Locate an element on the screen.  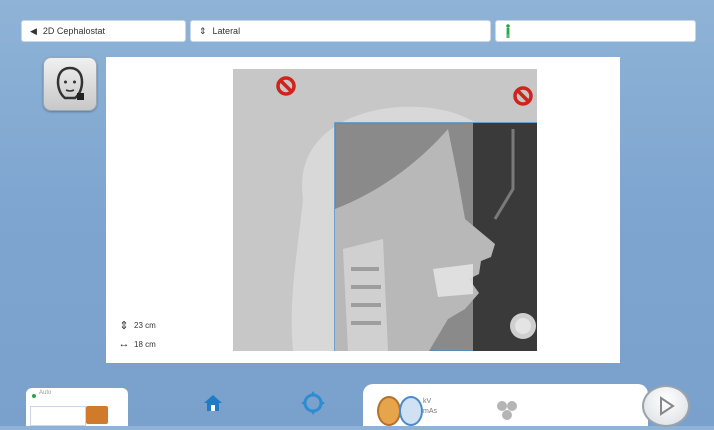
height-measure: ⇕ 23 cm is located at coordinates (137, 325).